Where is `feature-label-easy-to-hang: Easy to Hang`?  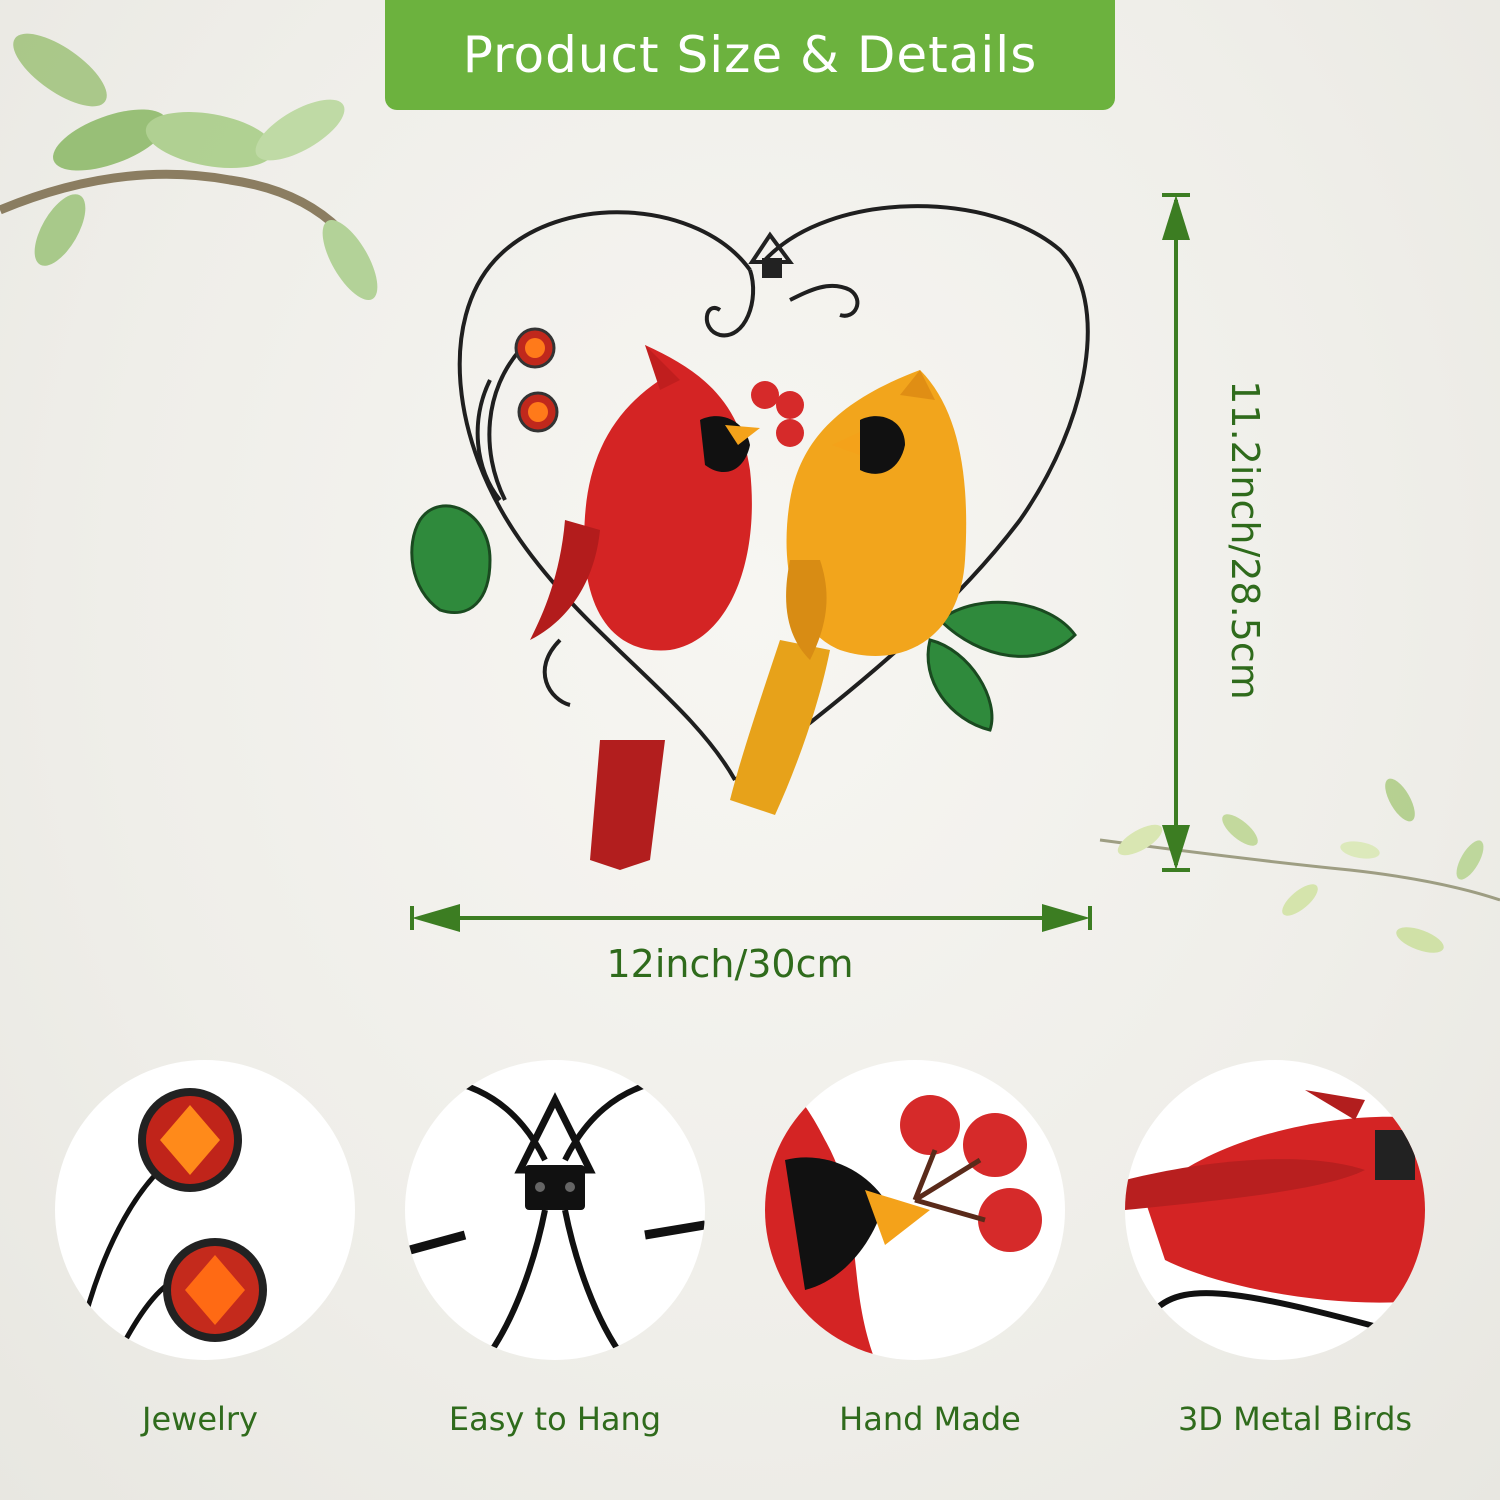 feature-label-easy-to-hang: Easy to Hang is located at coordinates (555, 1419).